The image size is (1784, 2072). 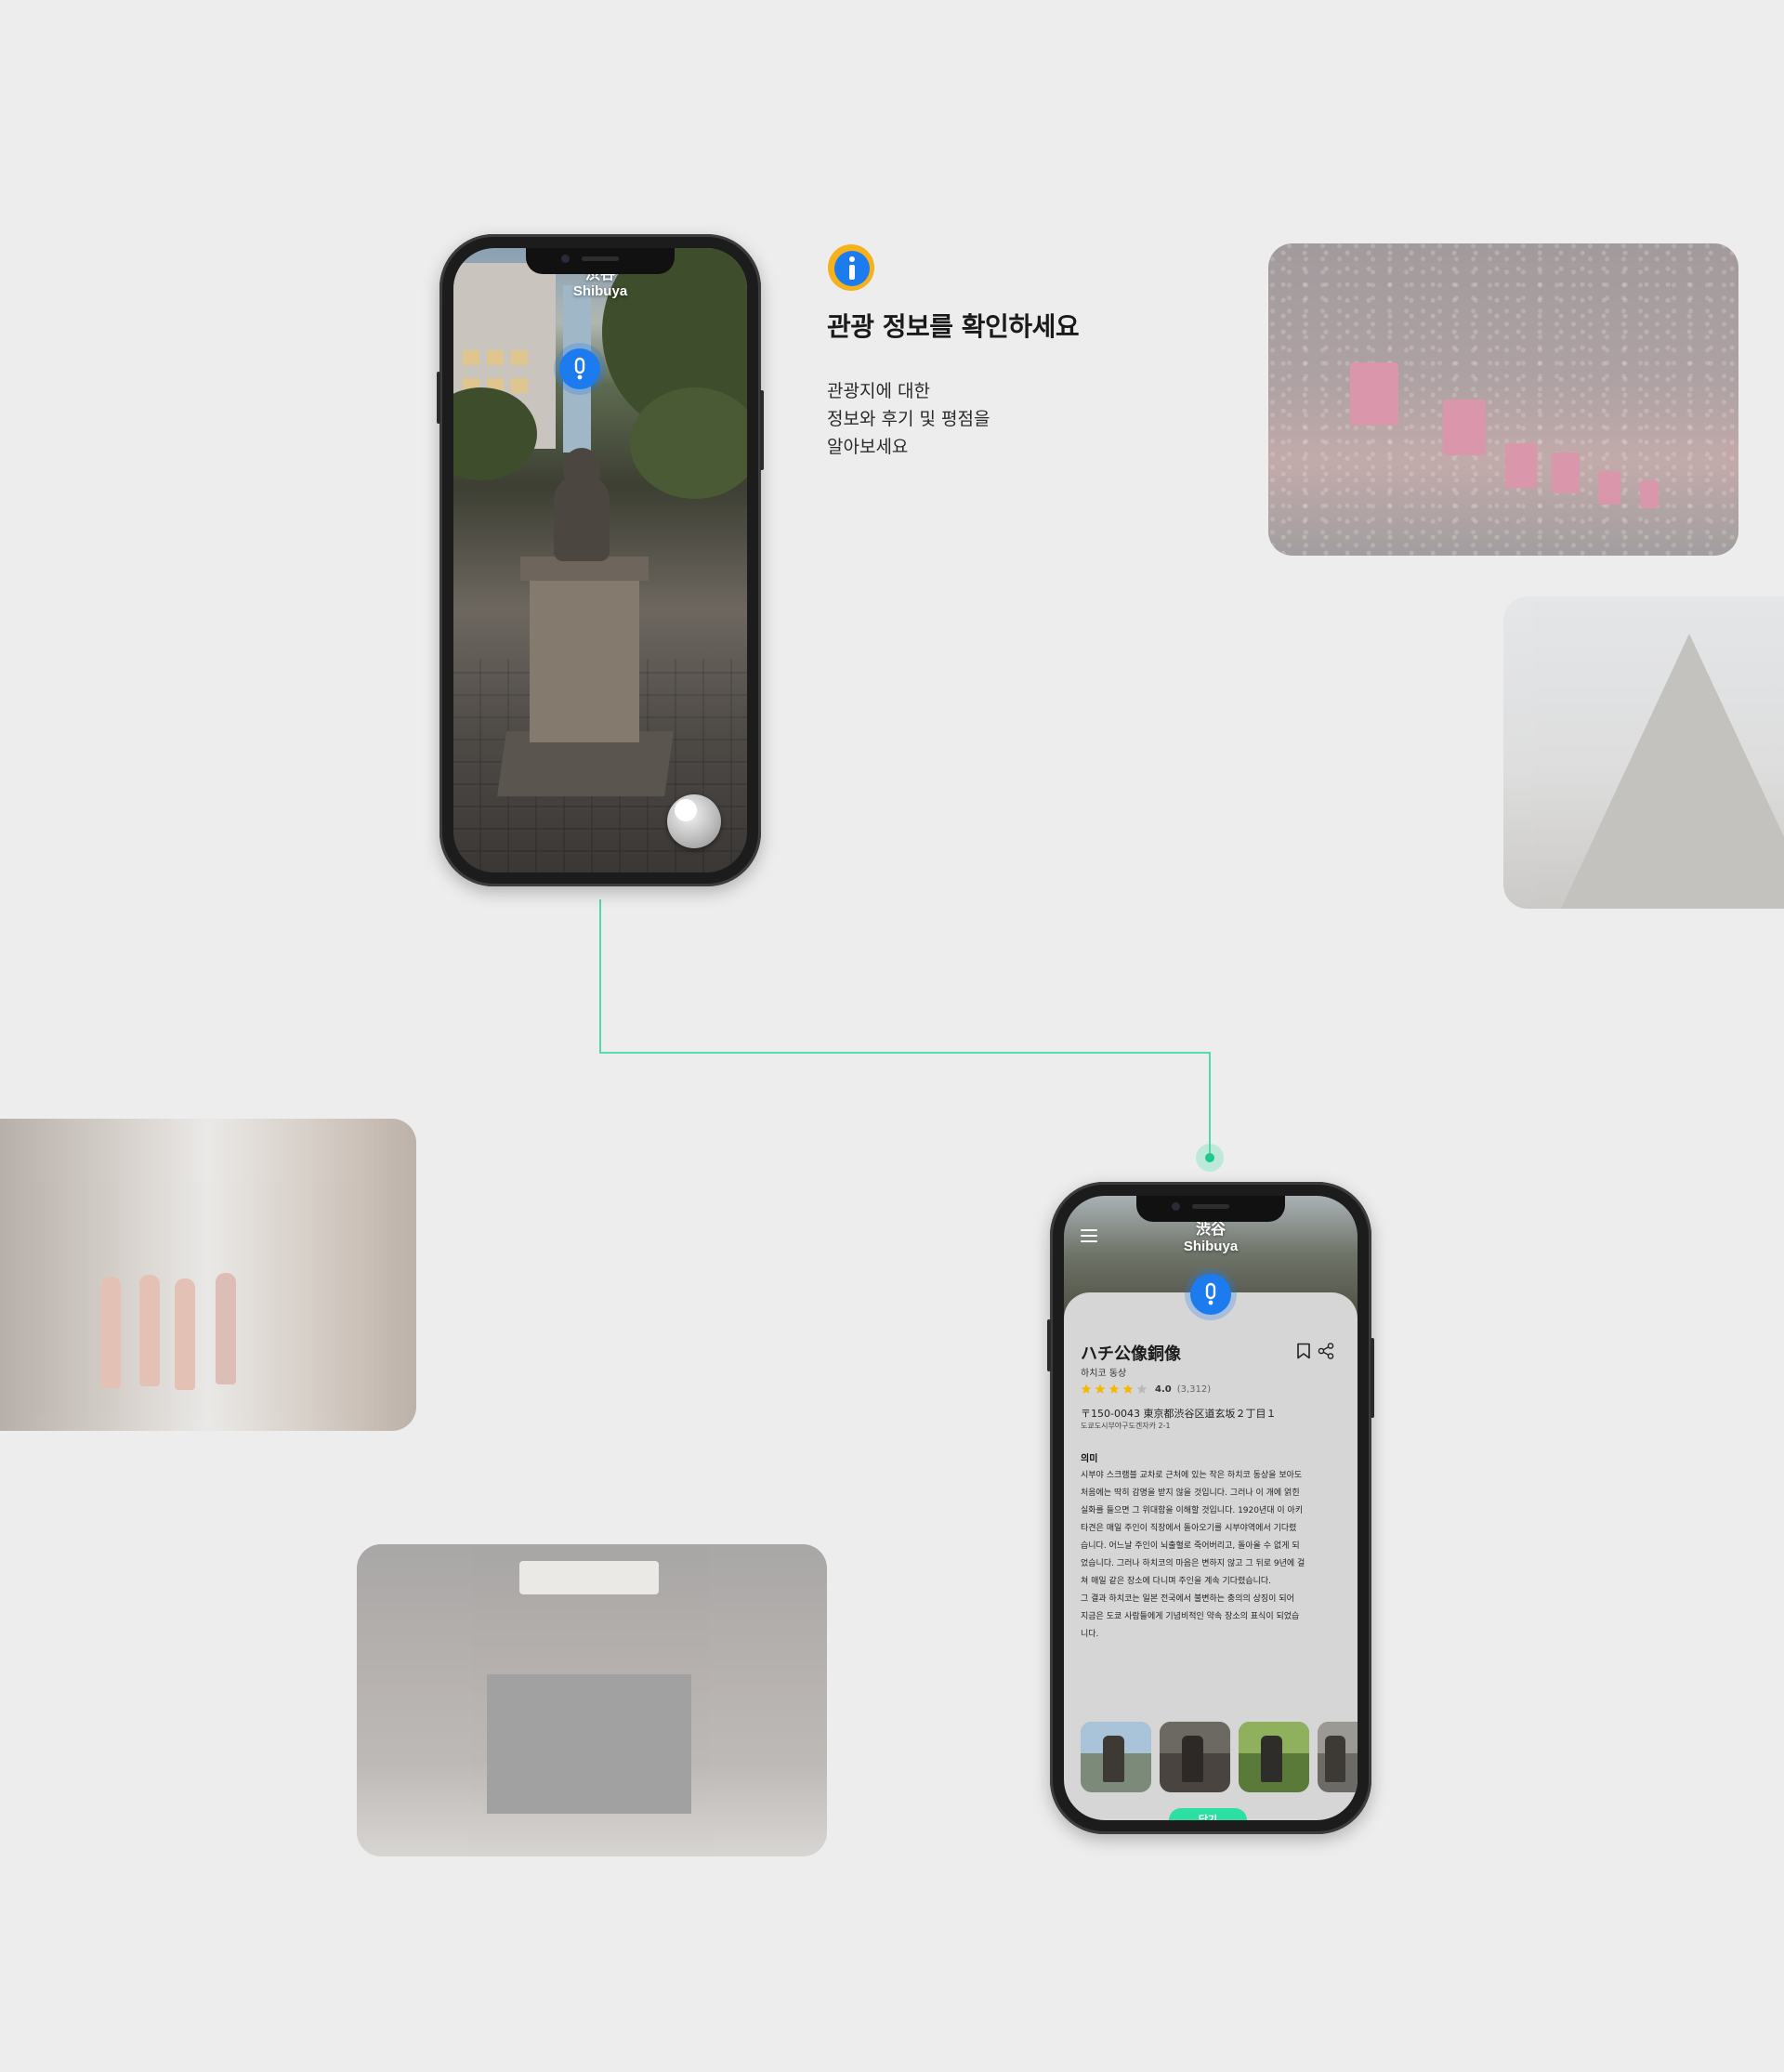 I want to click on landmark-title: ハチ公像銅像, so click(x=1131, y=1354).